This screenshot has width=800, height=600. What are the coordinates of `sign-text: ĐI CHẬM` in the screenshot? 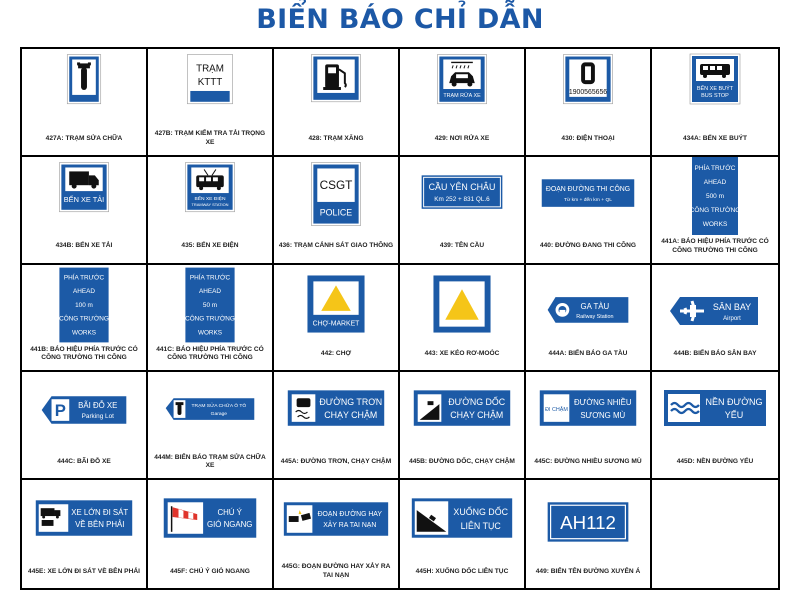 It's located at (556, 409).